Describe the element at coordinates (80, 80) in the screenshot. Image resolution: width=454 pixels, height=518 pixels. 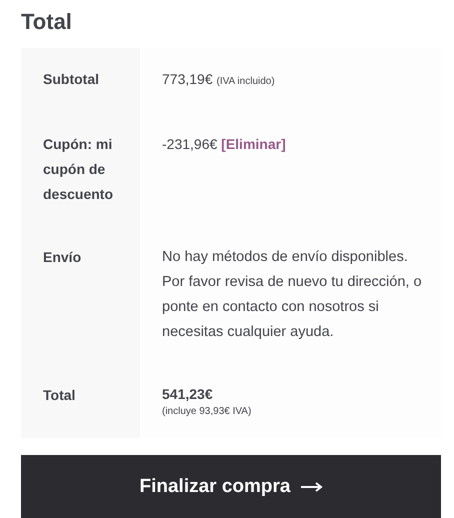
I see `row-label: Subtotal` at that location.